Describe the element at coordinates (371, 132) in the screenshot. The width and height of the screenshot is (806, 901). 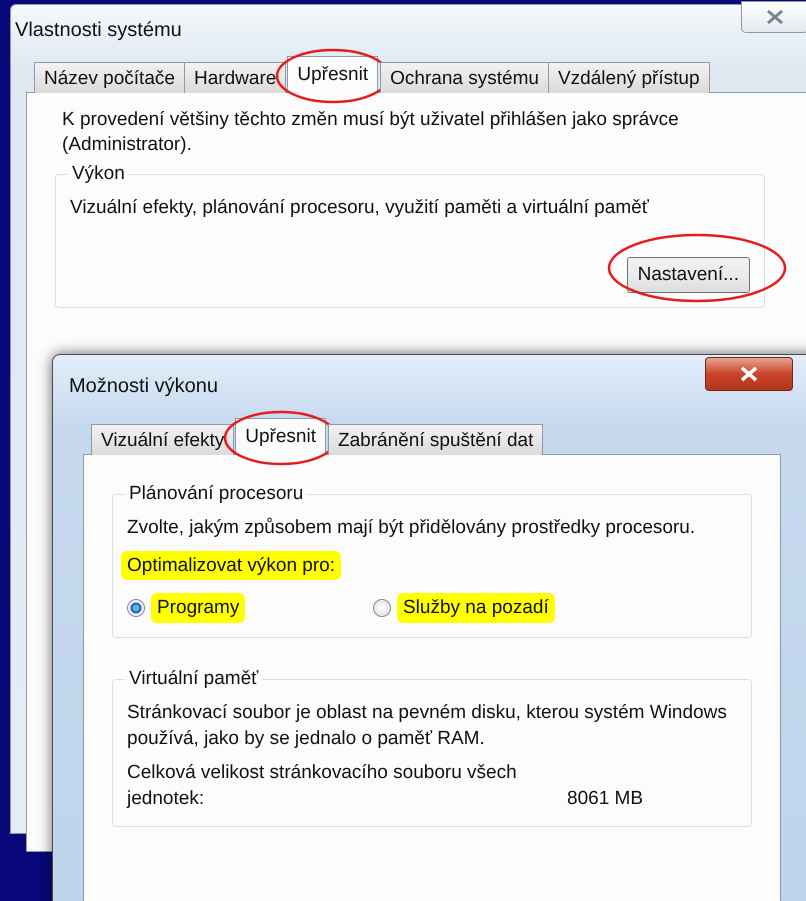
I see `intro-text: K provedení většiny těchto změn musí být uživatel přihlášen jako správce (Administrator).` at that location.